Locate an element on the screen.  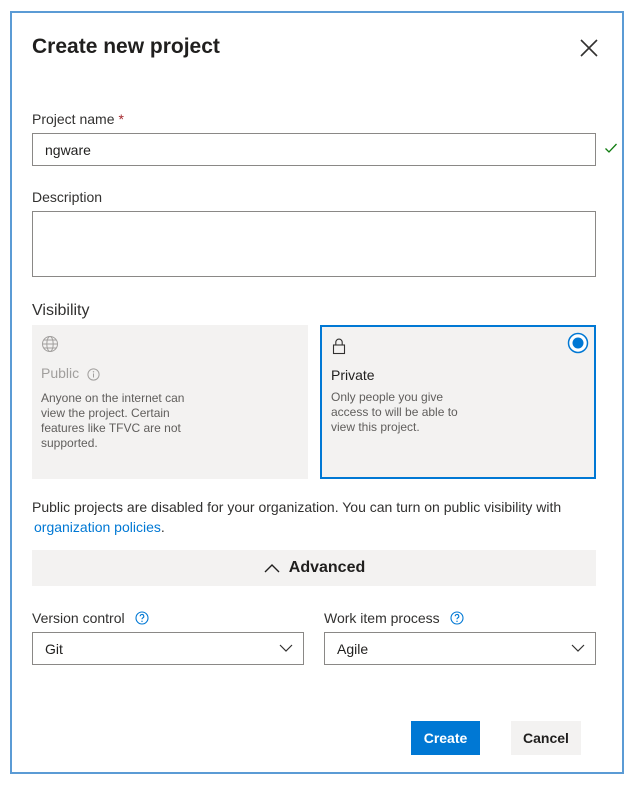
work-item-process-value: Agile is located at coordinates (353, 649).